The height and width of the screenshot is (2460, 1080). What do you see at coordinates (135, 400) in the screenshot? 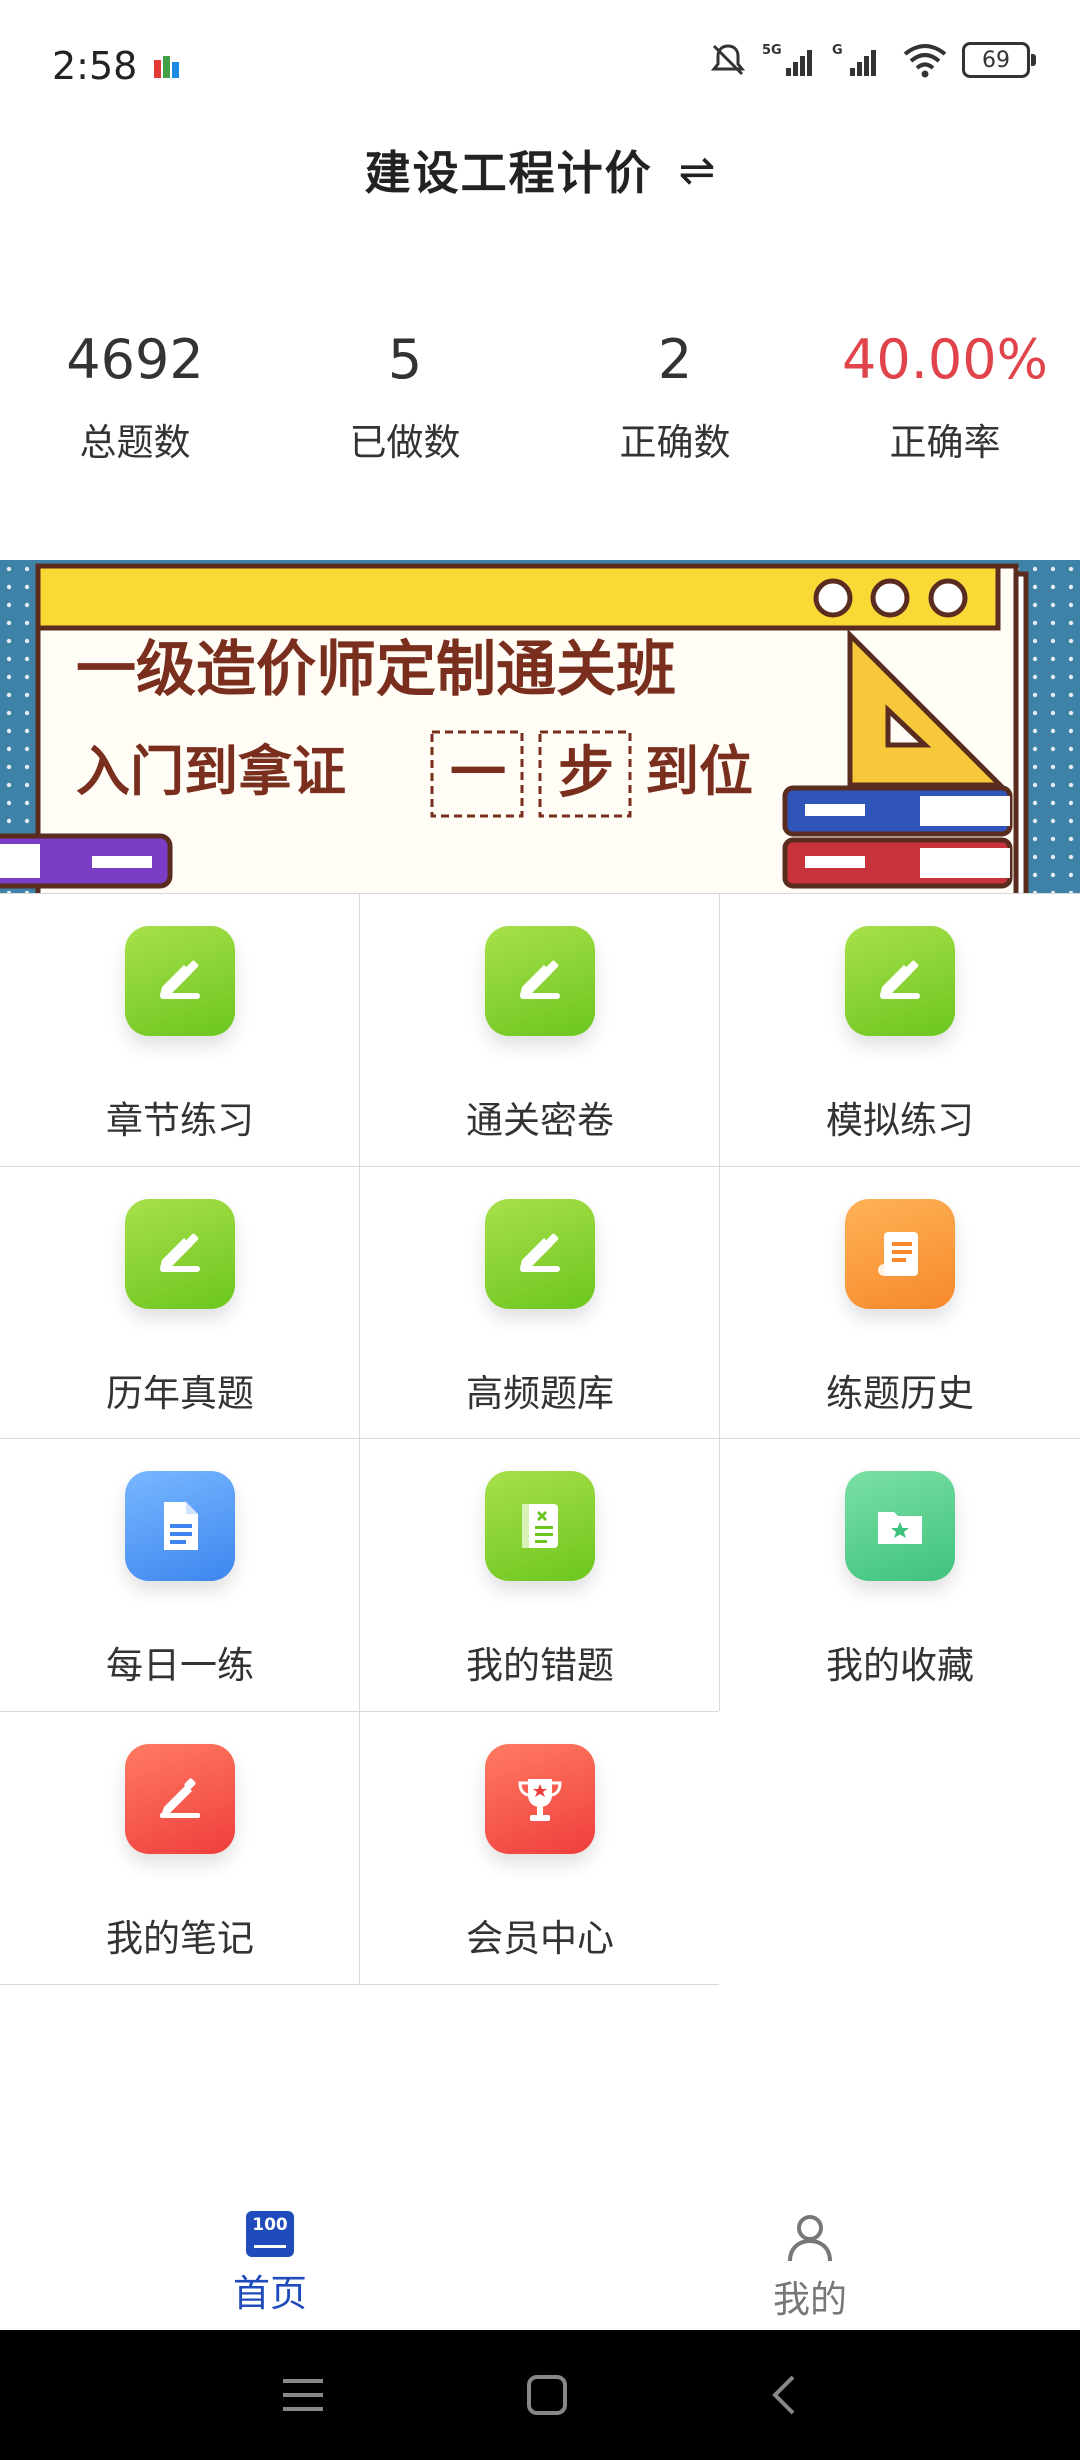
I see `stat-total: 4692 总题数` at bounding box center [135, 400].